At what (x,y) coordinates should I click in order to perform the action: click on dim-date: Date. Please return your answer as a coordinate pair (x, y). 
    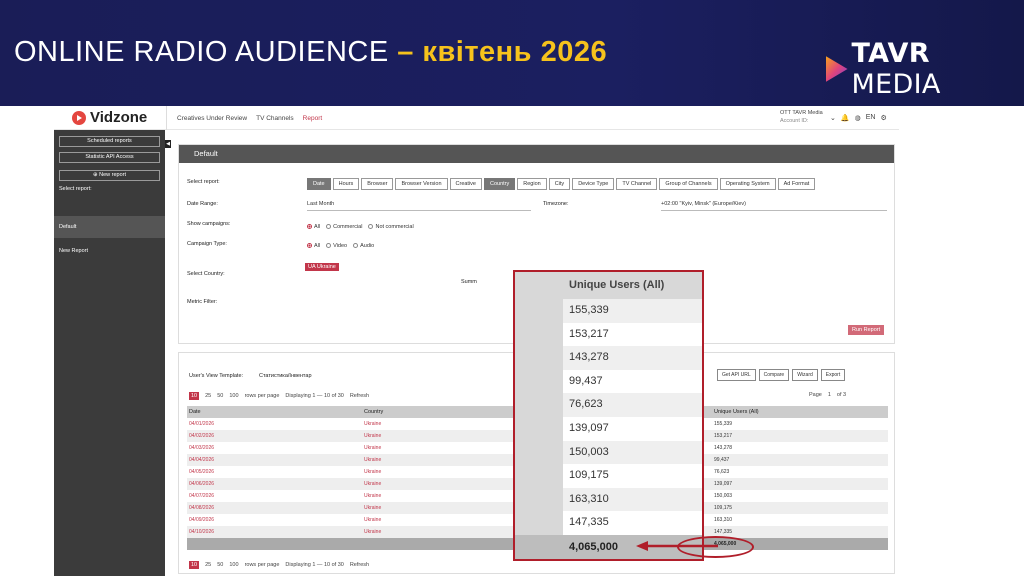
    Looking at the image, I should click on (319, 184).